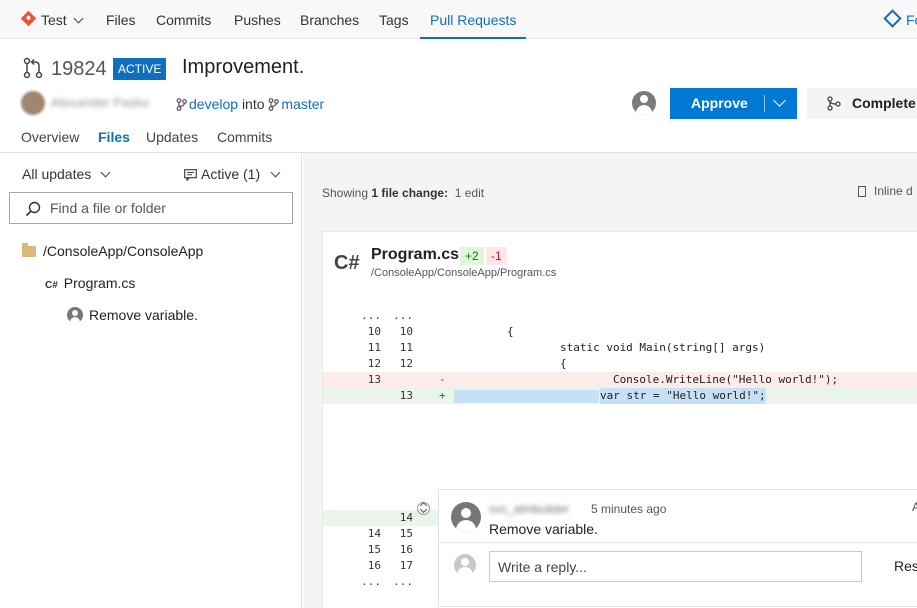 The height and width of the screenshot is (608, 917). Describe the element at coordinates (610, 347) in the screenshot. I see `code-text: static void Main(string[] args)` at that location.